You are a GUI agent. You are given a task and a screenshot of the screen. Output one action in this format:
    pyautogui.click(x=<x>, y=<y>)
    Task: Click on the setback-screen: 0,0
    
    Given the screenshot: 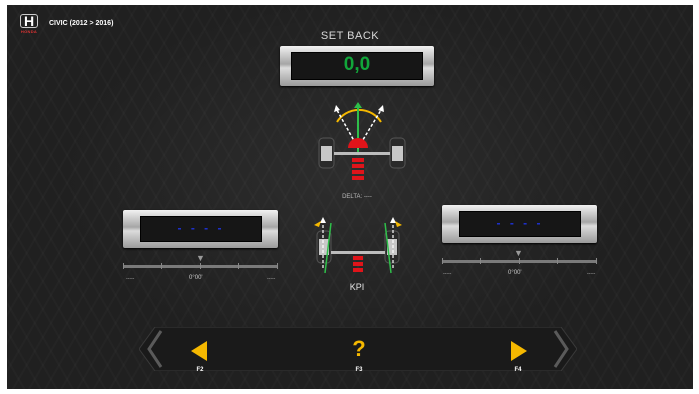 What is the action you would take?
    pyautogui.click(x=357, y=66)
    